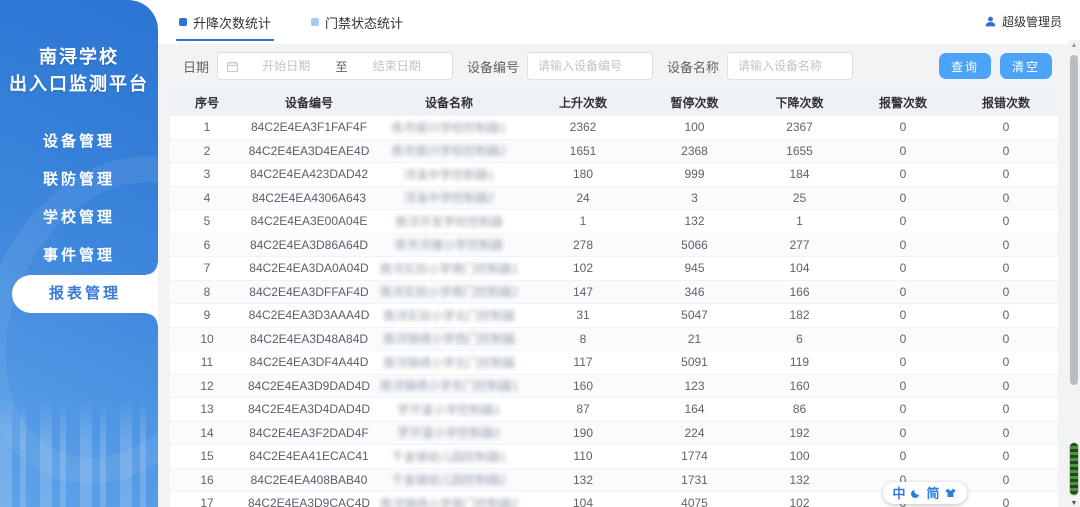 This screenshot has height=507, width=1080. I want to click on device-name: 南浔实验小学北门控制器, so click(448, 315).